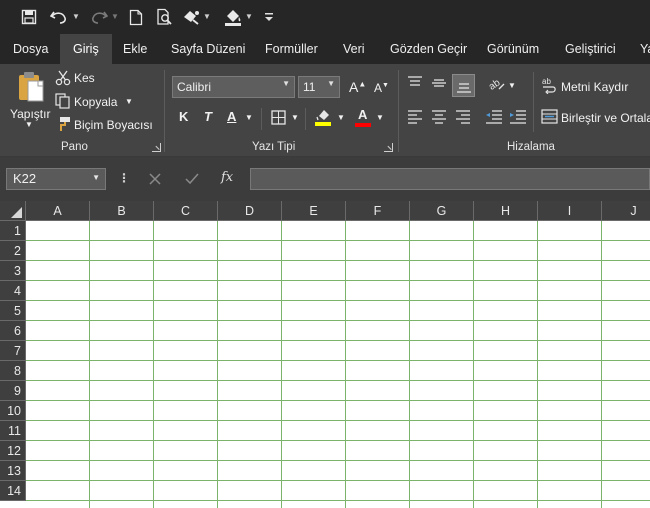  I want to click on row-header: 5, so click(13, 311).